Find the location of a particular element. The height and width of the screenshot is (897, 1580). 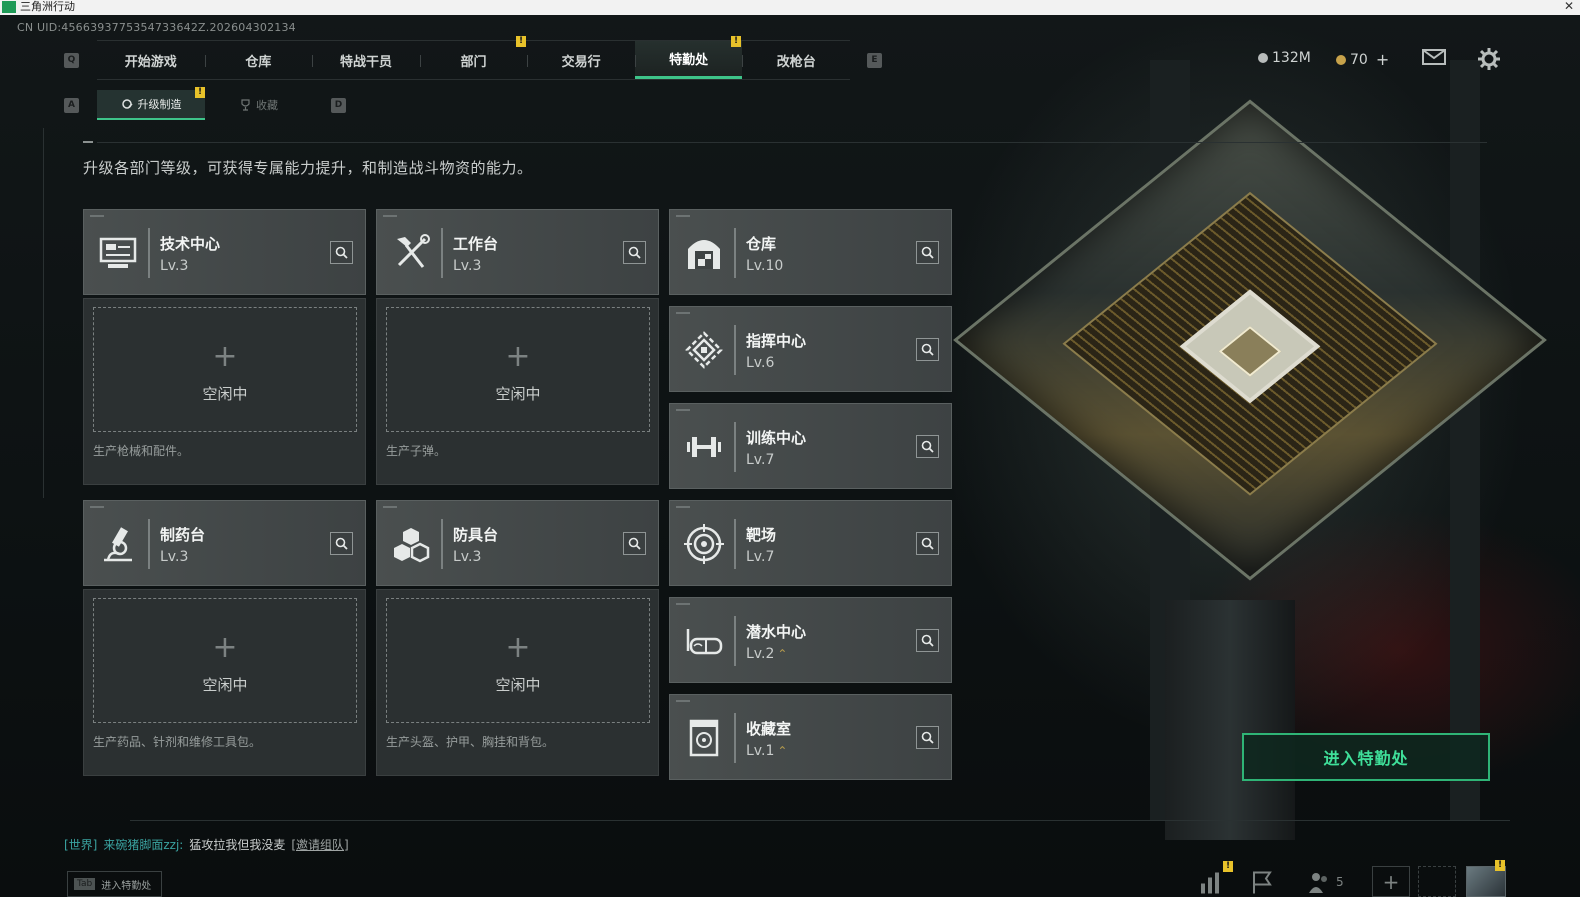

chat-message: 猛攻拉我但我没麦 is located at coordinates (237, 845).